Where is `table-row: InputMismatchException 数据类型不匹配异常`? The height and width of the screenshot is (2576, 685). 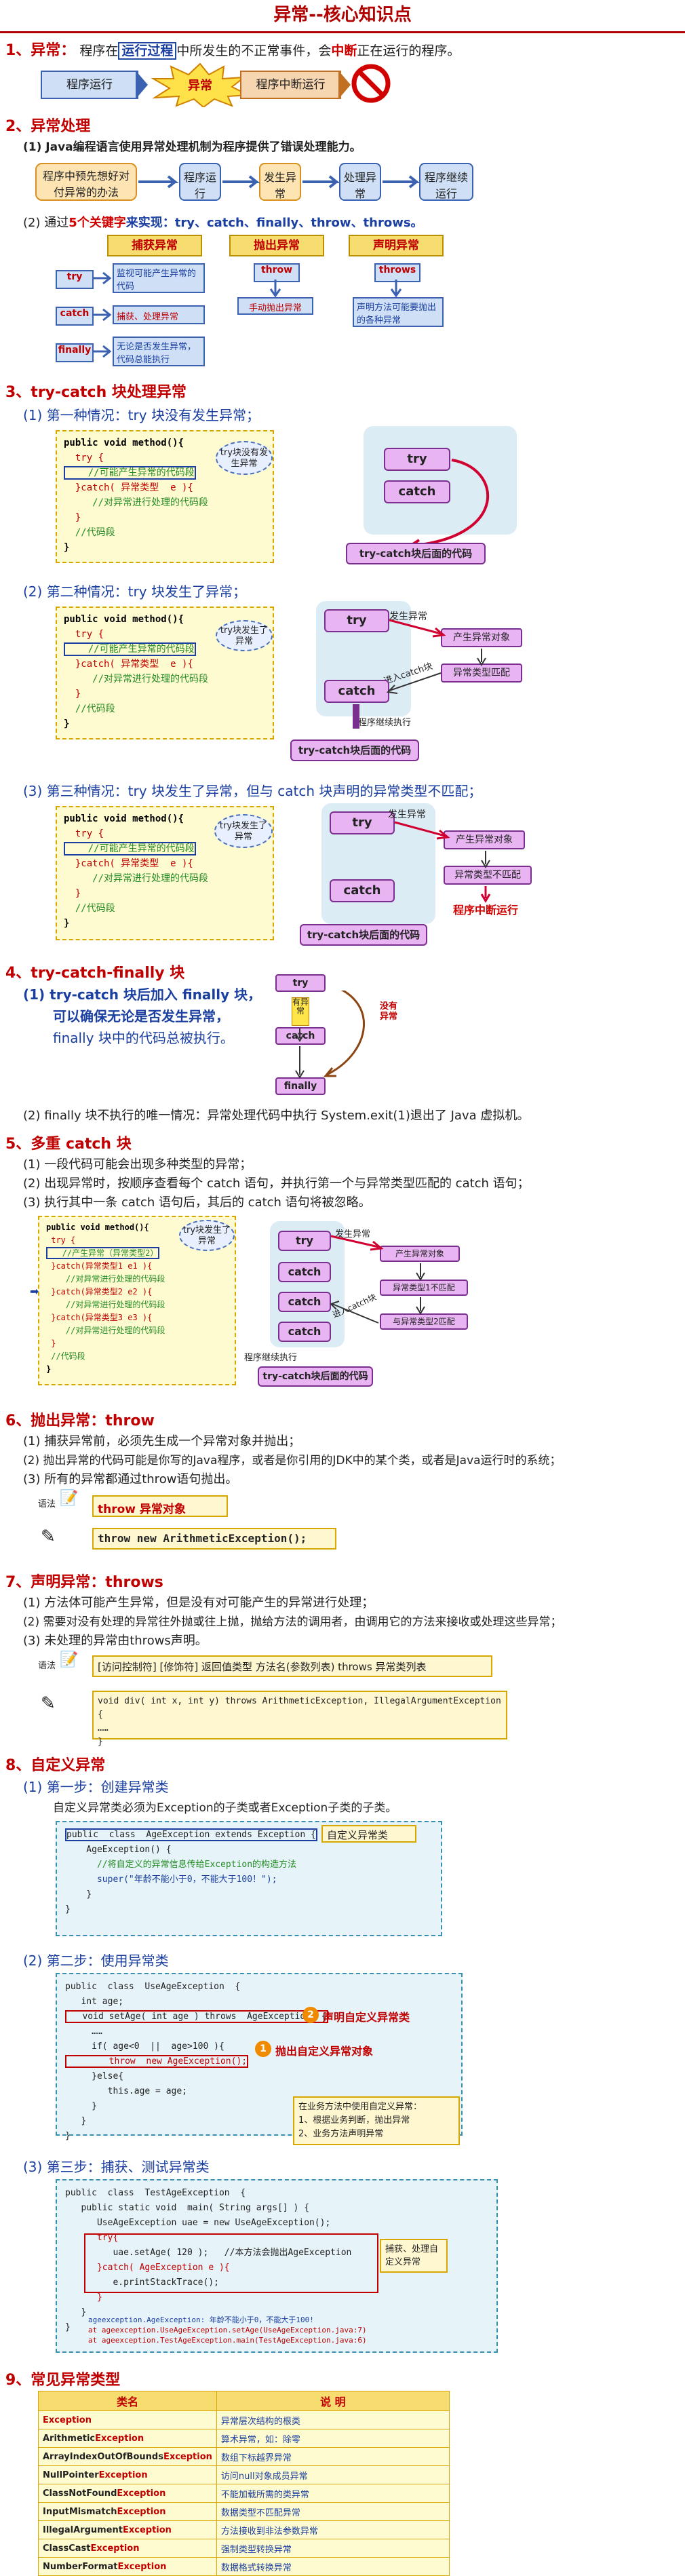 table-row: InputMismatchException 数据类型不匹配异常 is located at coordinates (244, 2511).